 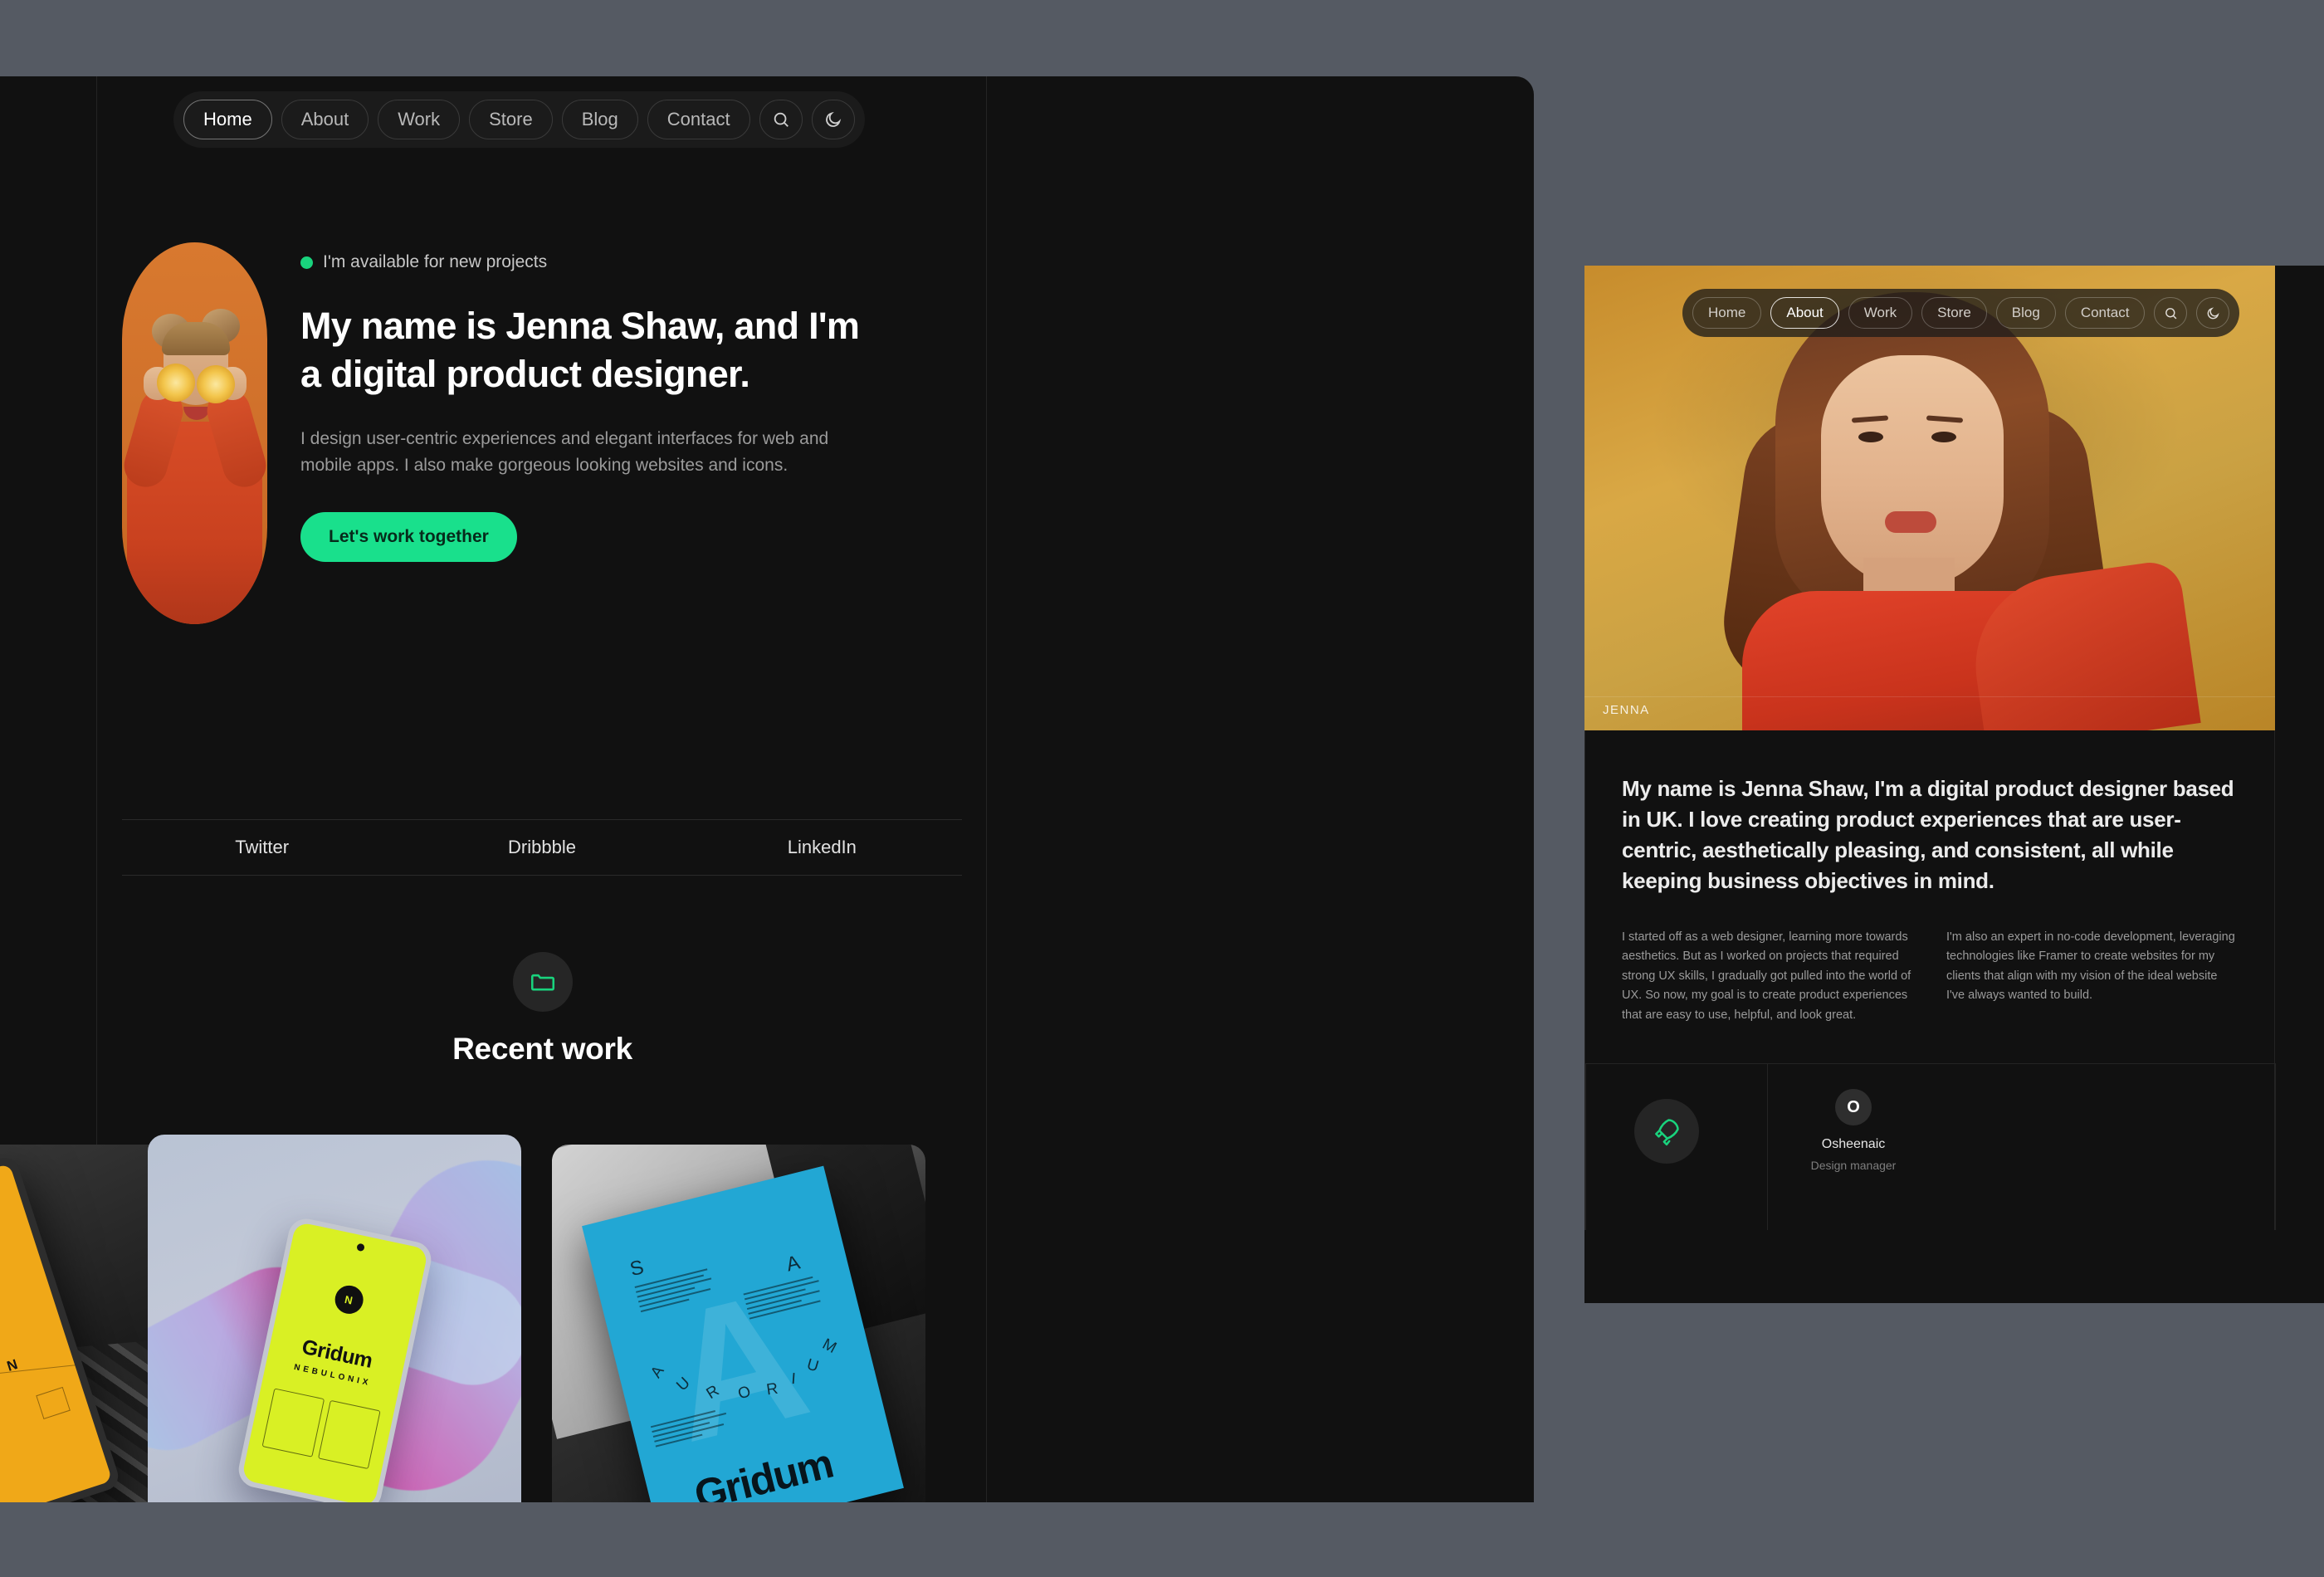 I want to click on recent-work-header: Recent work, so click(x=542, y=1009).